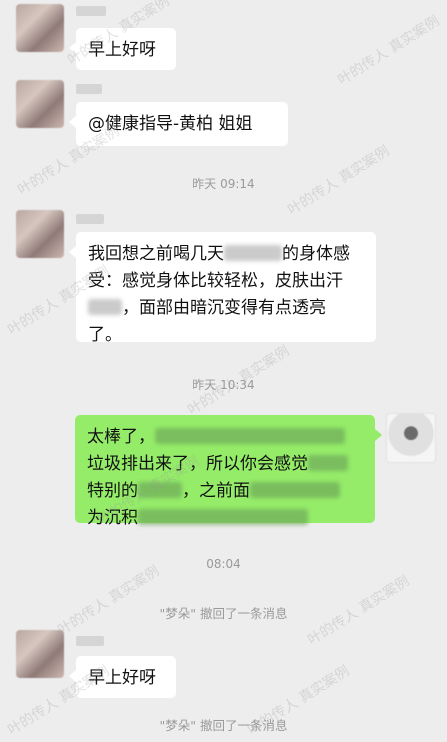 This screenshot has height=742, width=447. I want to click on message-text: 的身体感, so click(316, 254).